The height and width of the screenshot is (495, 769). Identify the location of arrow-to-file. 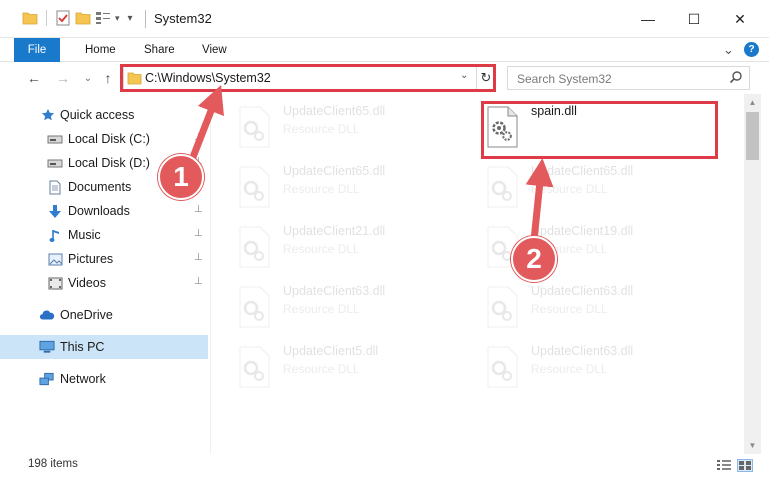
(539, 199).